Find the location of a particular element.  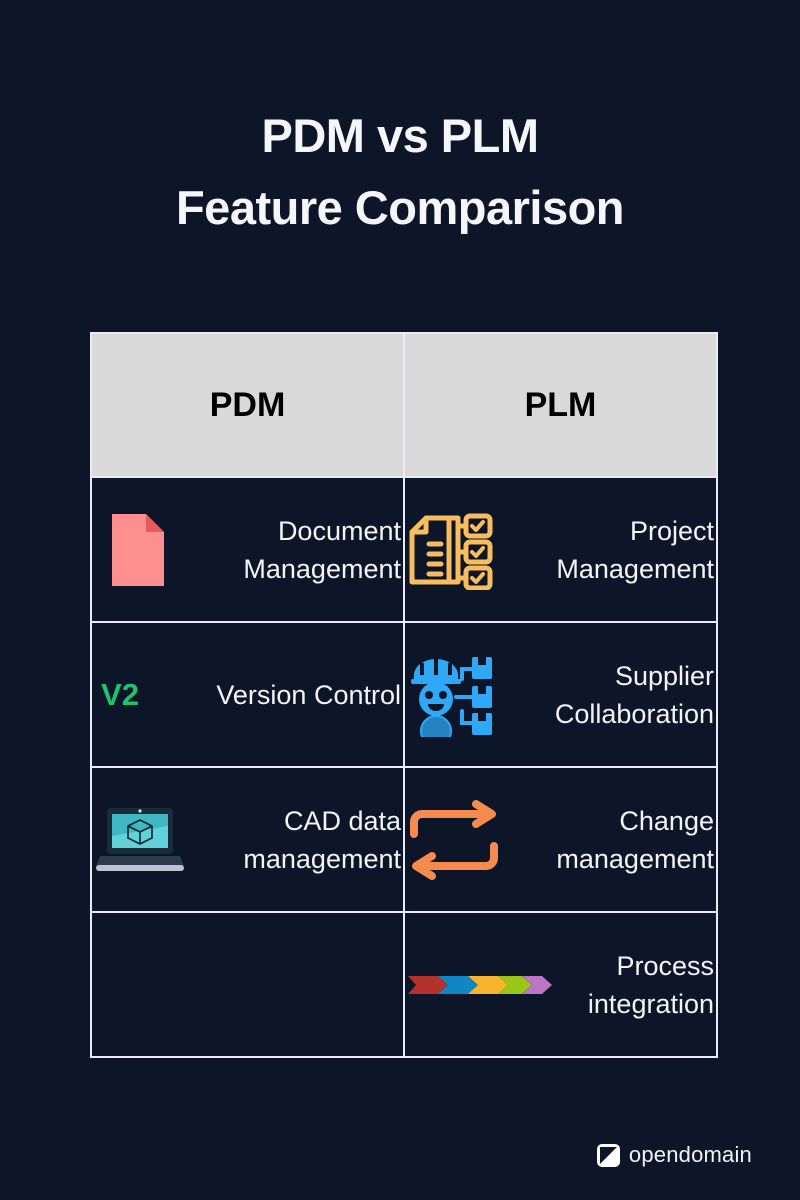

cell-plm-change-management: Change management is located at coordinates (559, 839).